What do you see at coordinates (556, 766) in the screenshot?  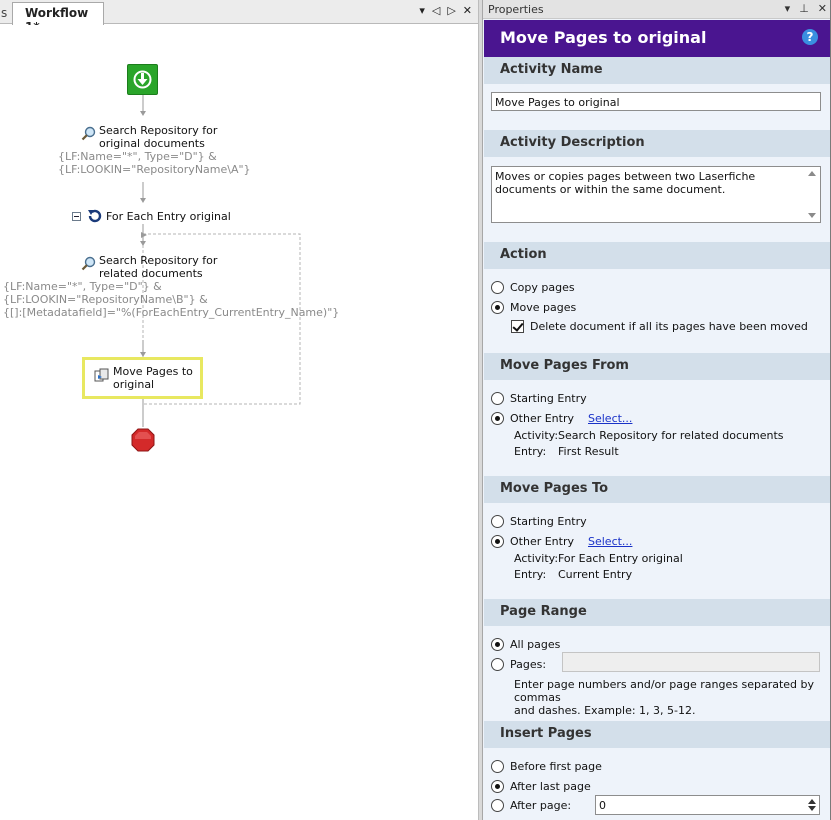 I see `radio-label: Before first page` at bounding box center [556, 766].